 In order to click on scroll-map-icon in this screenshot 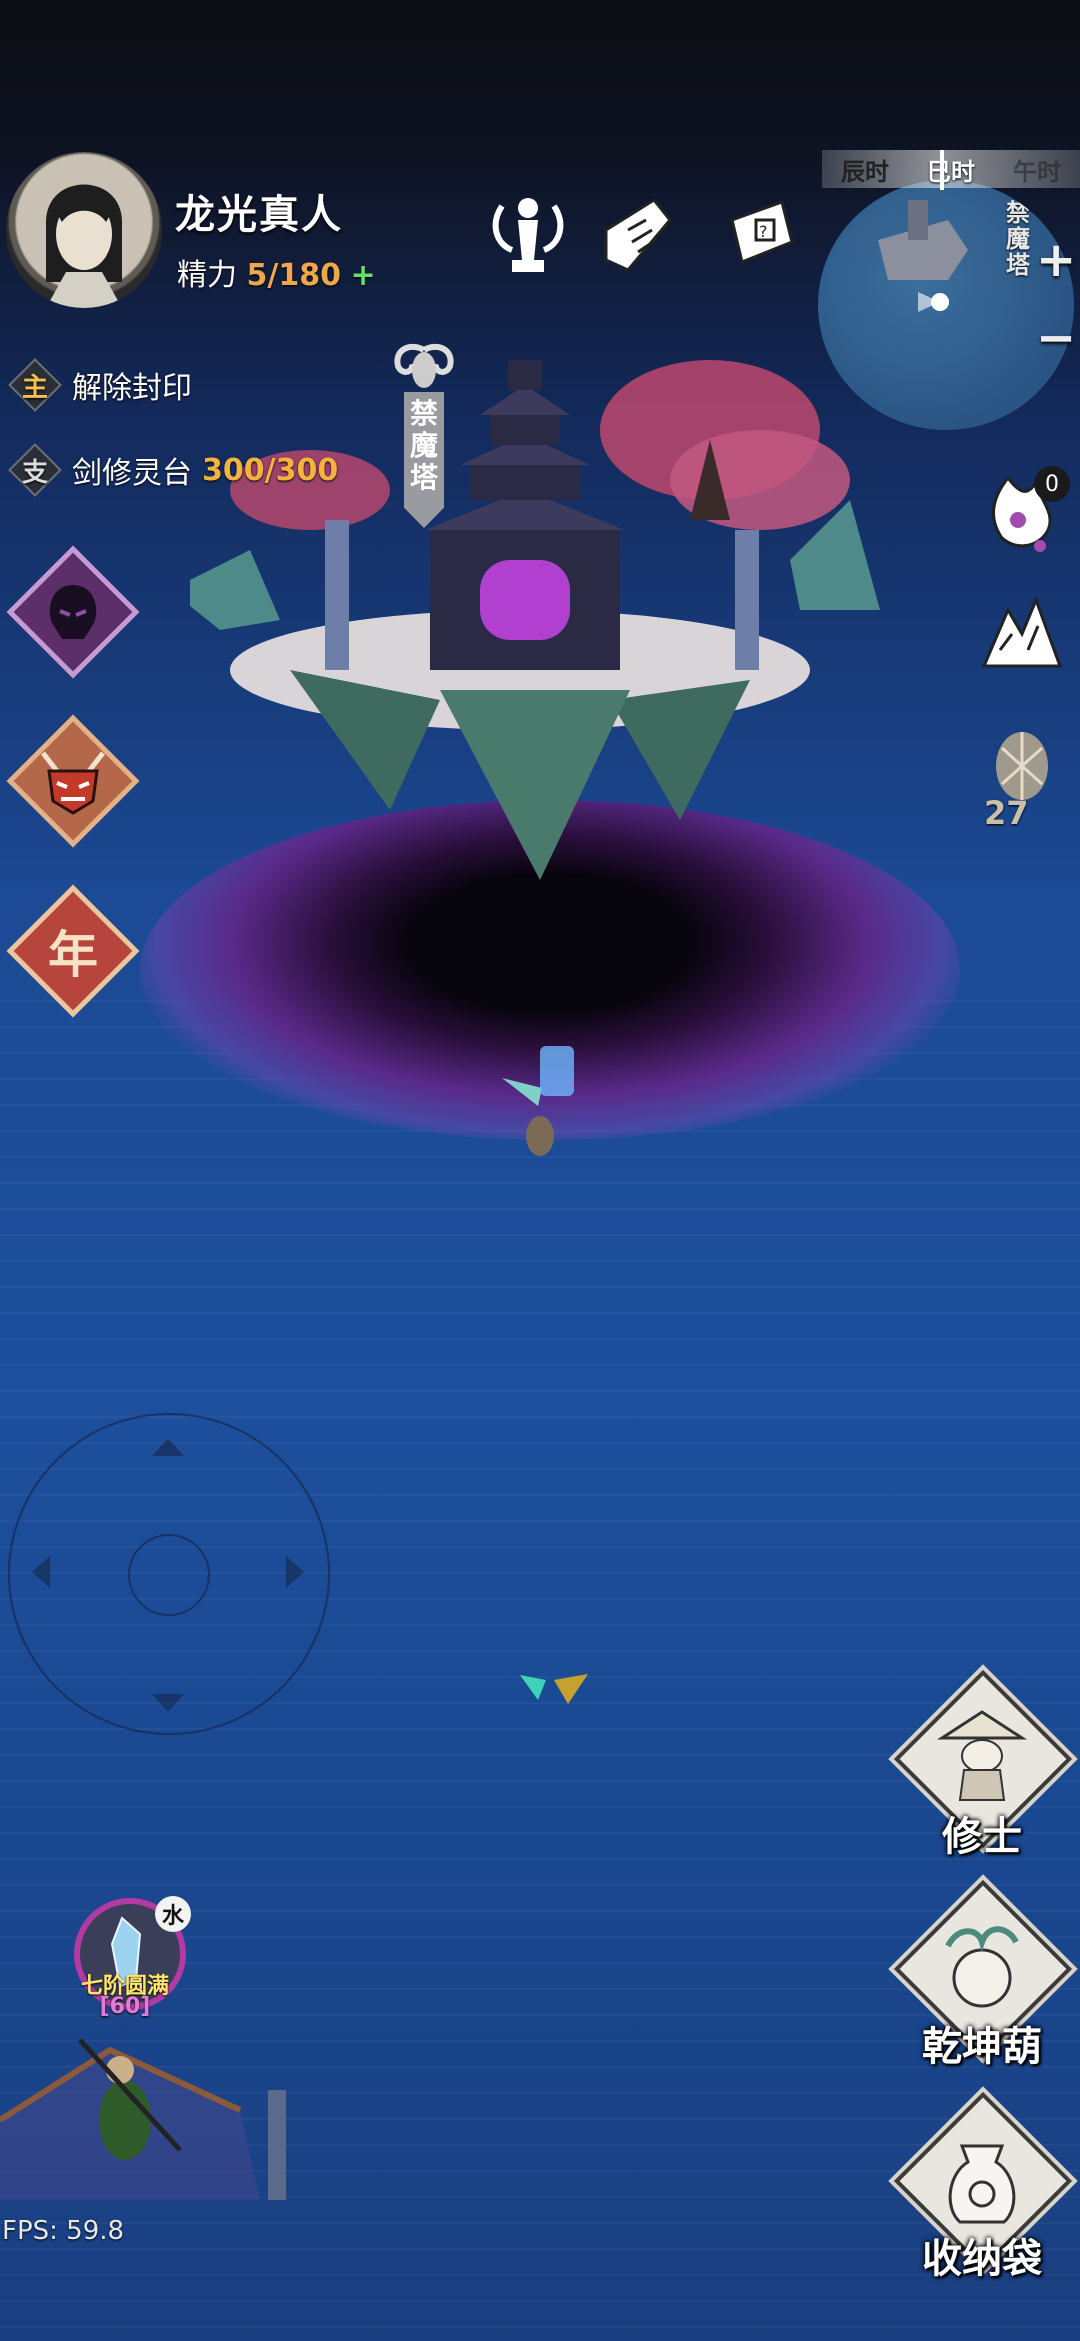, I will do `click(638, 233)`.